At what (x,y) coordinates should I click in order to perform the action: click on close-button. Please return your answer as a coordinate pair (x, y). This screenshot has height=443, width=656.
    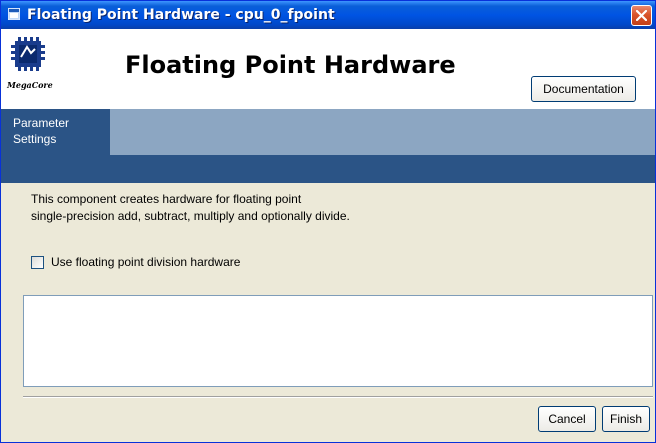
    Looking at the image, I should click on (641, 15).